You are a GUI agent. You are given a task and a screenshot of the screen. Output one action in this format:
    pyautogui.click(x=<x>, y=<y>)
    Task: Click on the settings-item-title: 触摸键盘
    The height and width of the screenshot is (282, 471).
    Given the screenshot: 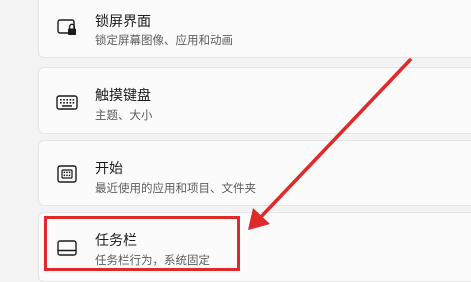 What is the action you would take?
    pyautogui.click(x=123, y=96)
    